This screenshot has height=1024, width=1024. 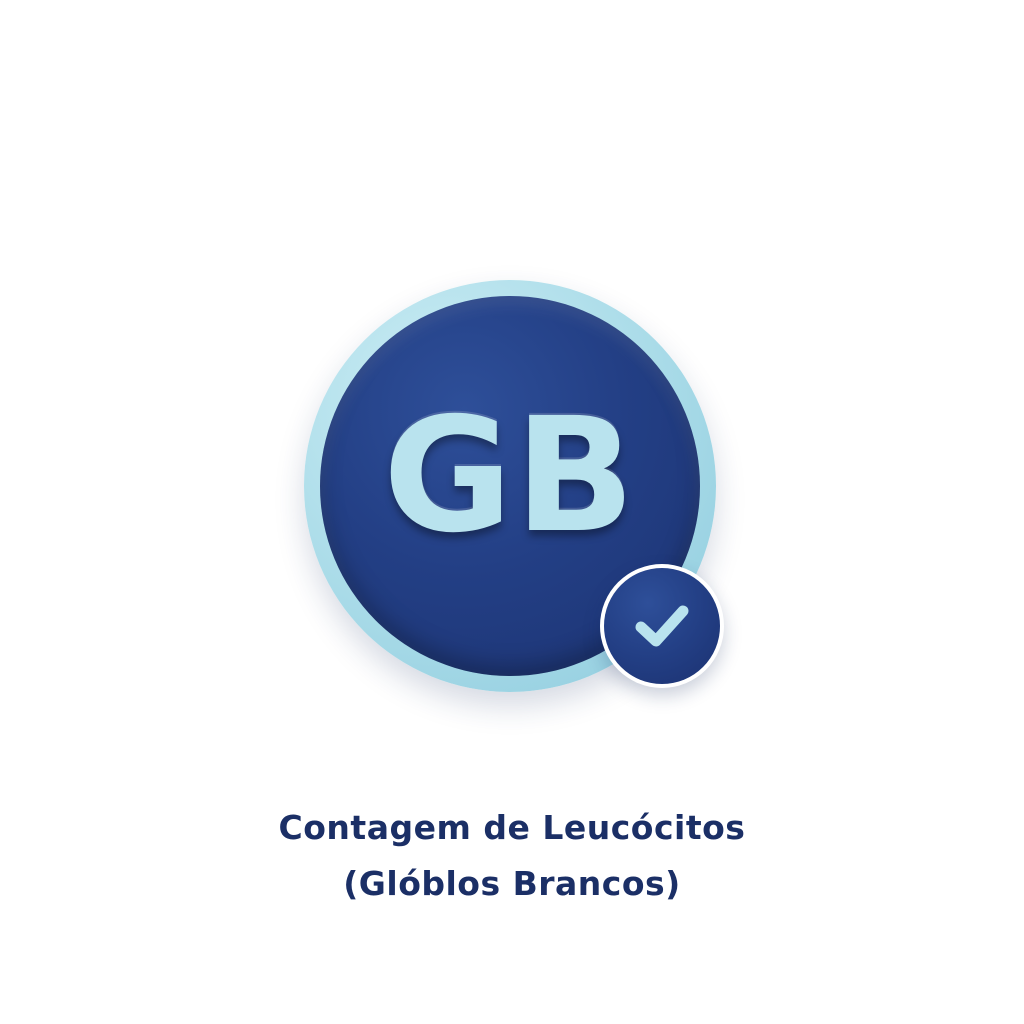 What do you see at coordinates (512, 856) in the screenshot?
I see `caption: Contagem de Leucócitos (Glóblos Brancos)` at bounding box center [512, 856].